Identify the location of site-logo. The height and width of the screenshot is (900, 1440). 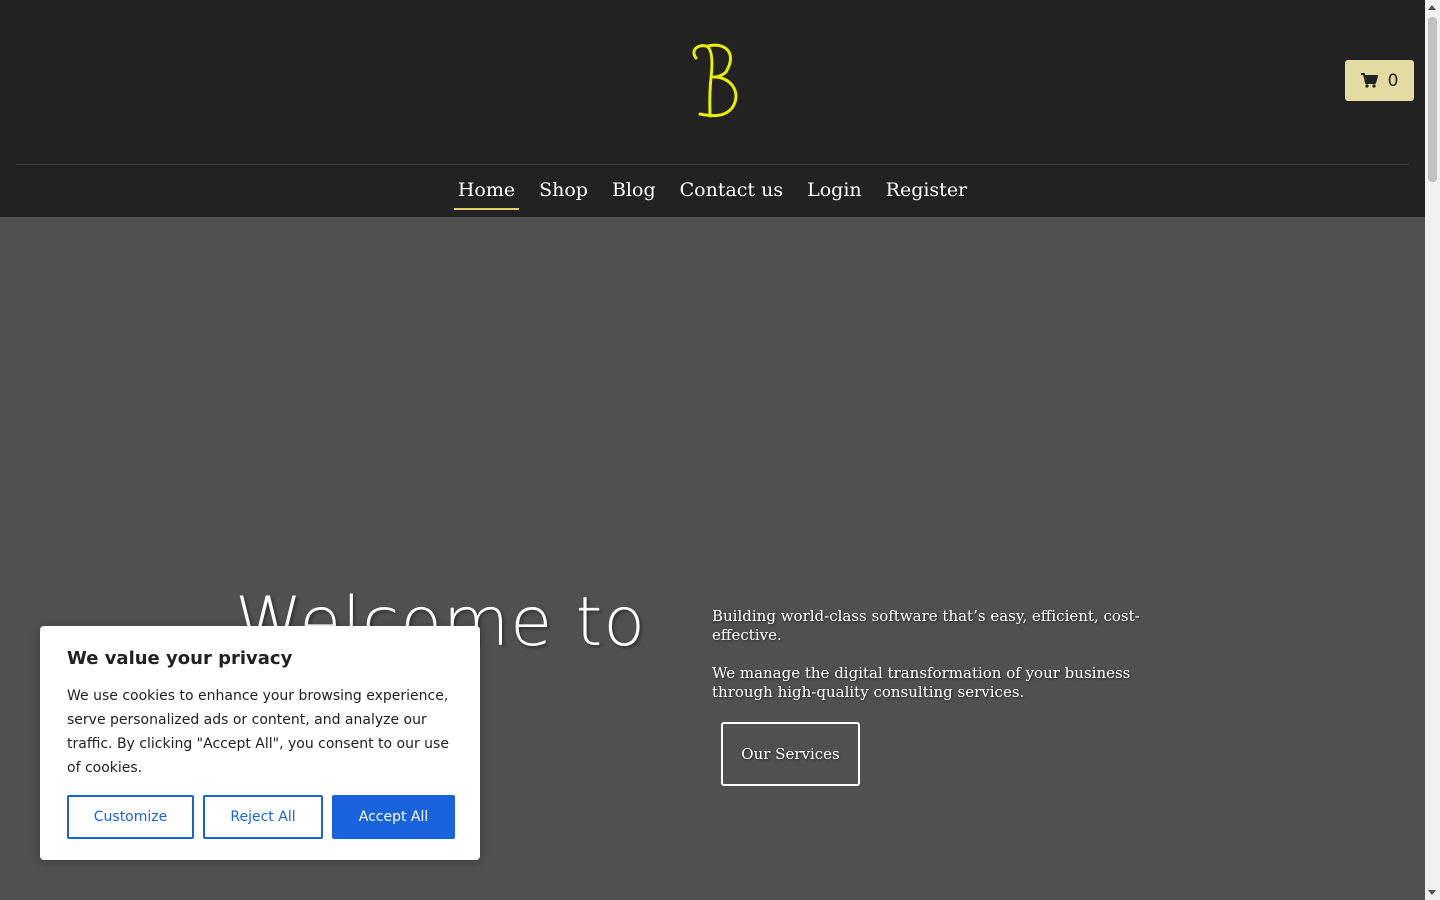
(713, 79).